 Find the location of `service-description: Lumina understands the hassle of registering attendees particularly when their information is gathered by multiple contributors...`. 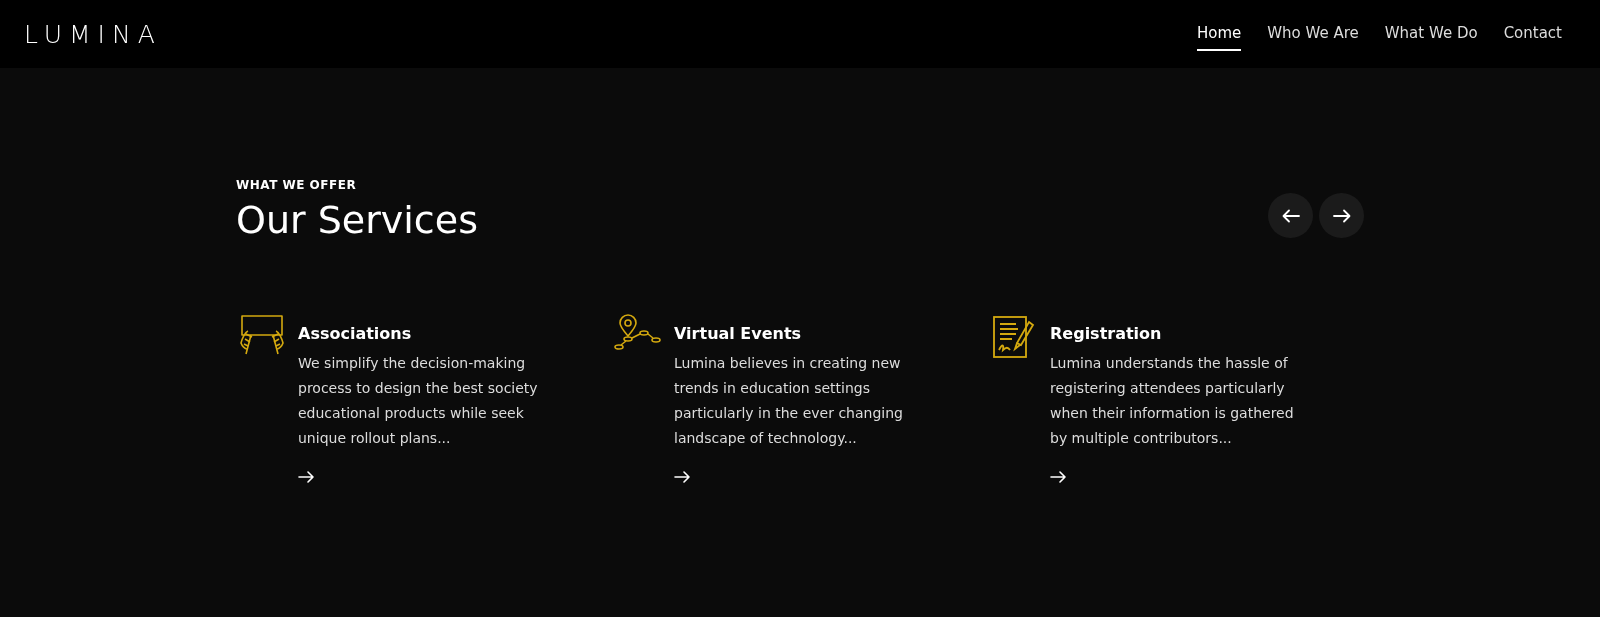

service-description: Lumina understands the hassle of registering attendees particularly when their information is gathered by multiple contributors... is located at coordinates (1172, 401).